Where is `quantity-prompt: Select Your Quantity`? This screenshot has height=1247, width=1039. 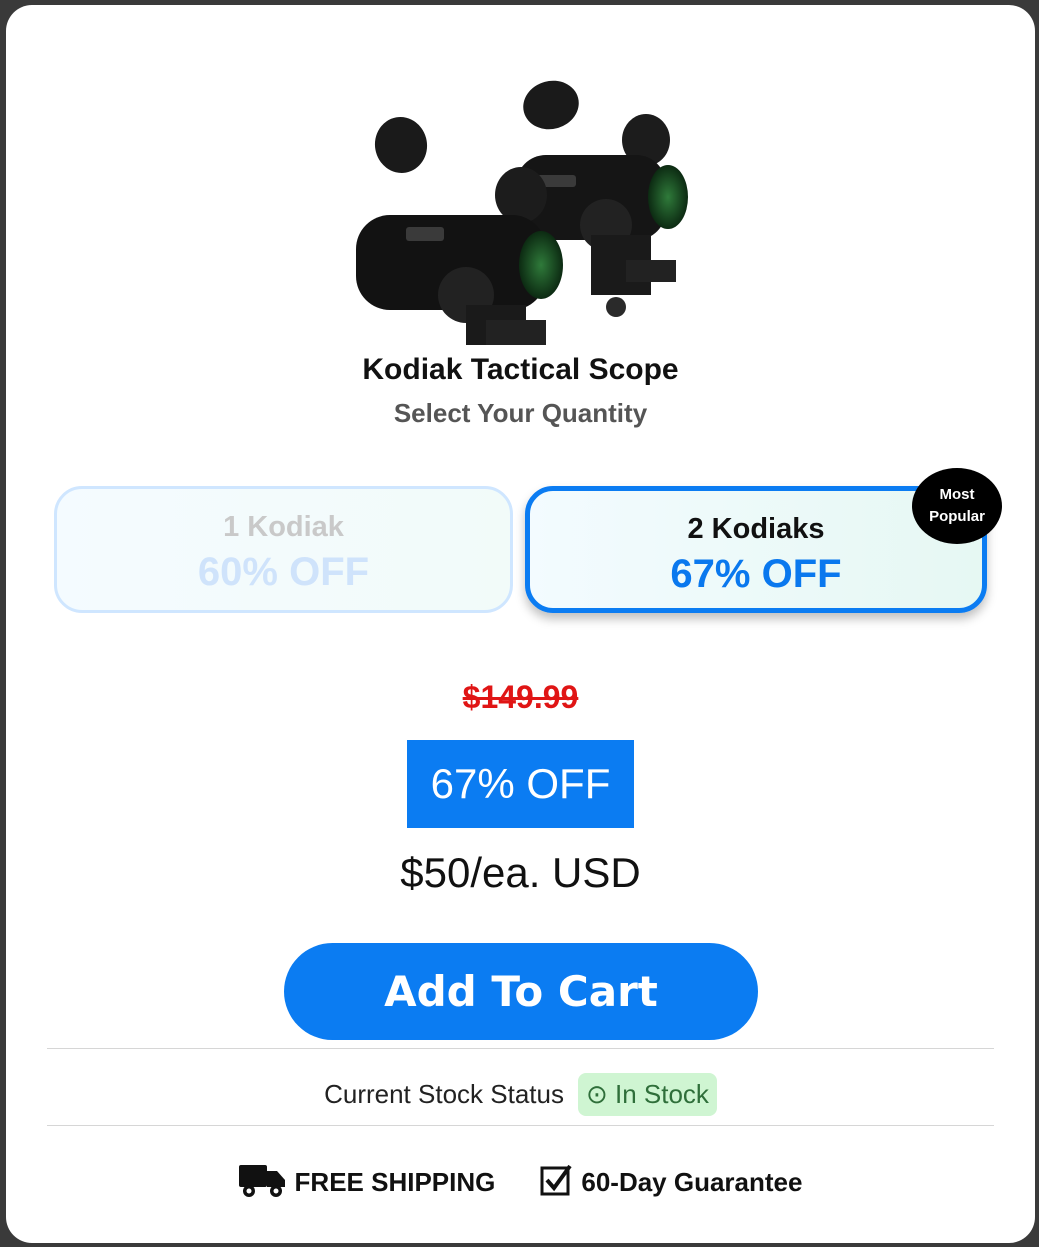
quantity-prompt: Select Your Quantity is located at coordinates (520, 413).